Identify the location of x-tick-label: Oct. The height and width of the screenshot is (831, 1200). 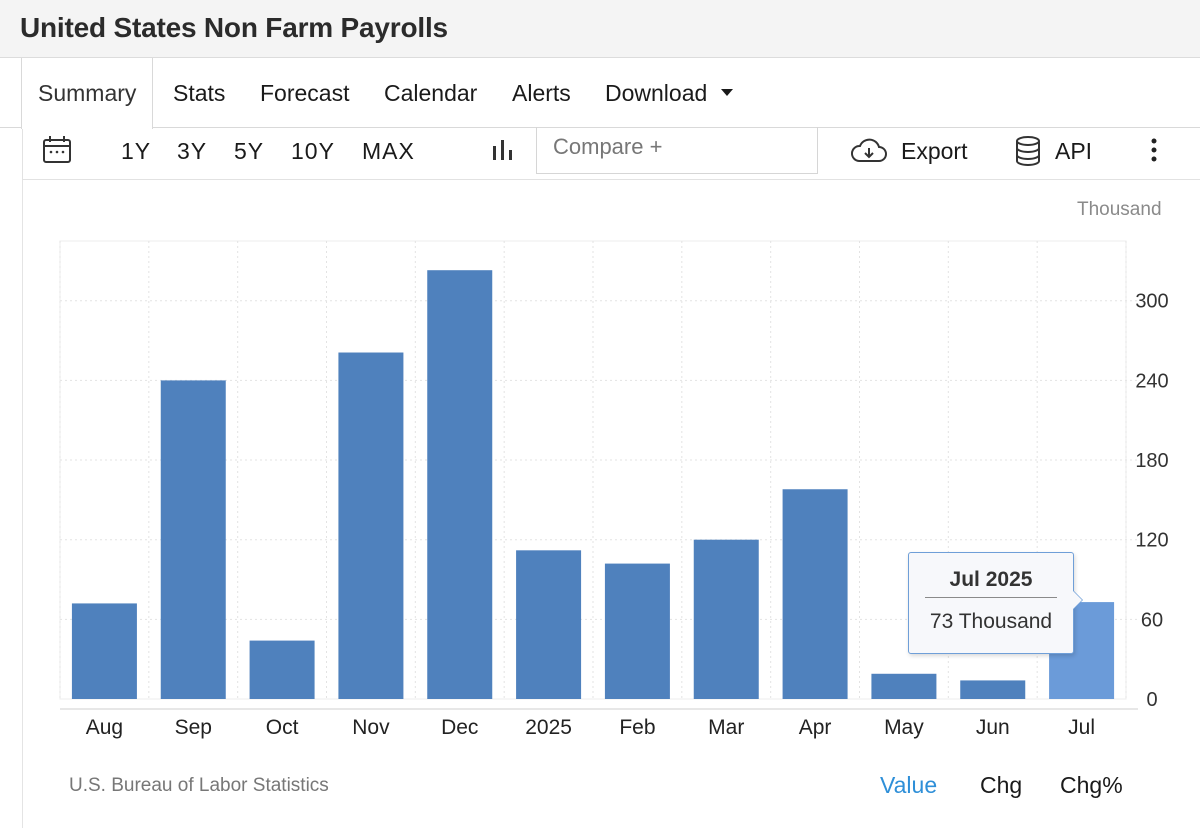
(282, 727).